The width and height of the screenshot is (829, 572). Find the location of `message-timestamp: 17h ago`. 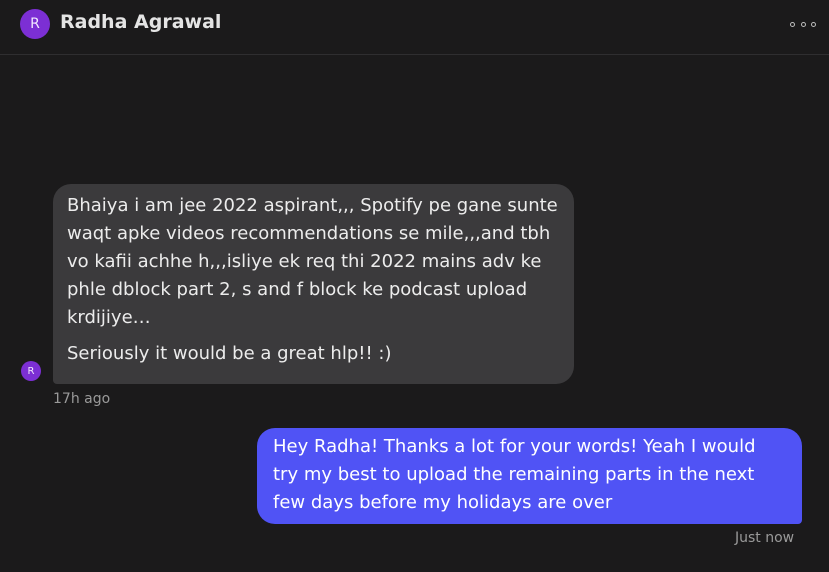

message-timestamp: 17h ago is located at coordinates (82, 399).